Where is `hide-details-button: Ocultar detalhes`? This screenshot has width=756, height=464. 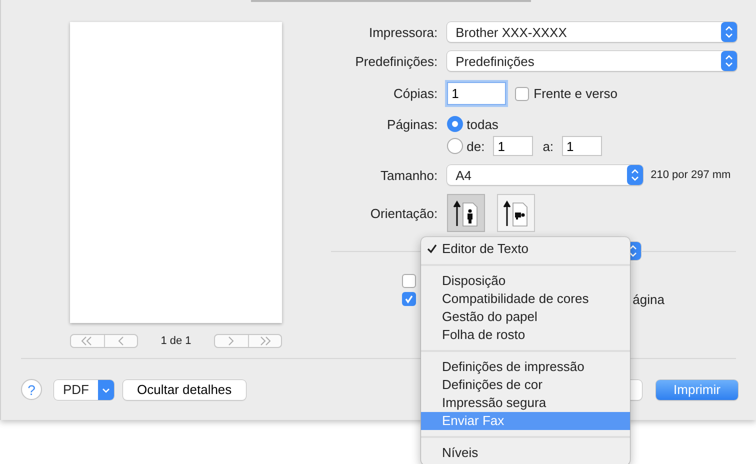 hide-details-button: Ocultar detalhes is located at coordinates (184, 390).